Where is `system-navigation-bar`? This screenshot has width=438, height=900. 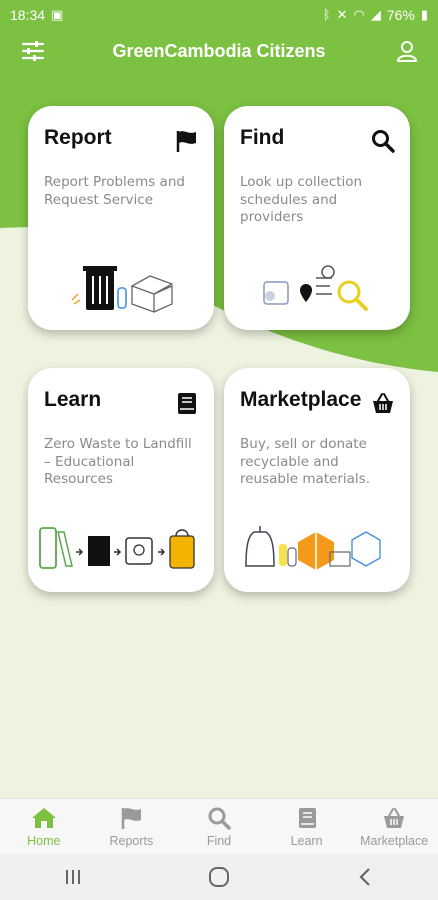
system-navigation-bar is located at coordinates (219, 877).